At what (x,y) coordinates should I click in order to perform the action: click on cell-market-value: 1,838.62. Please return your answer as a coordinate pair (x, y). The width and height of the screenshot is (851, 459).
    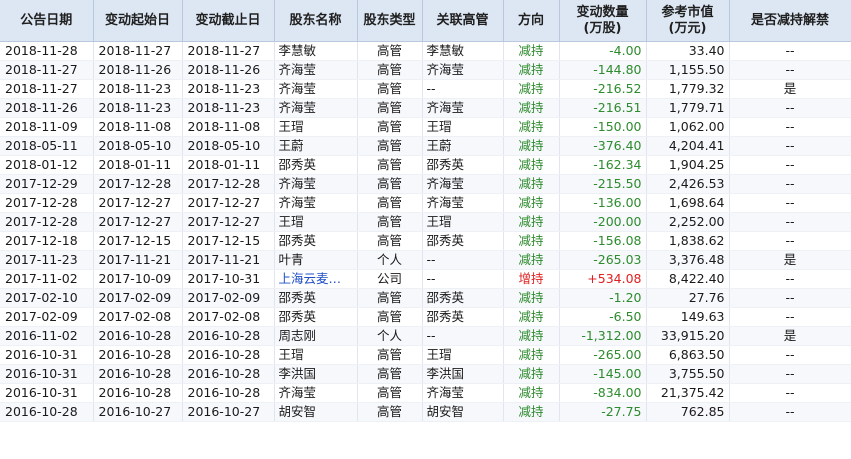
    Looking at the image, I should click on (688, 241).